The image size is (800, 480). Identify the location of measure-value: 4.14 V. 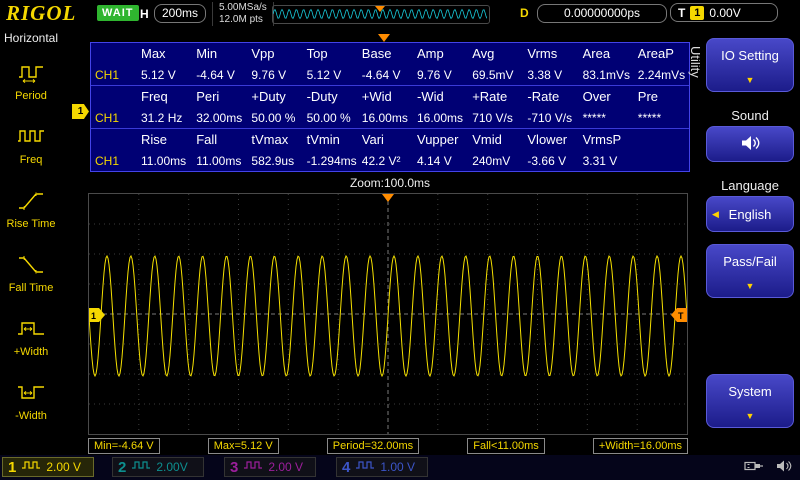
(434, 160).